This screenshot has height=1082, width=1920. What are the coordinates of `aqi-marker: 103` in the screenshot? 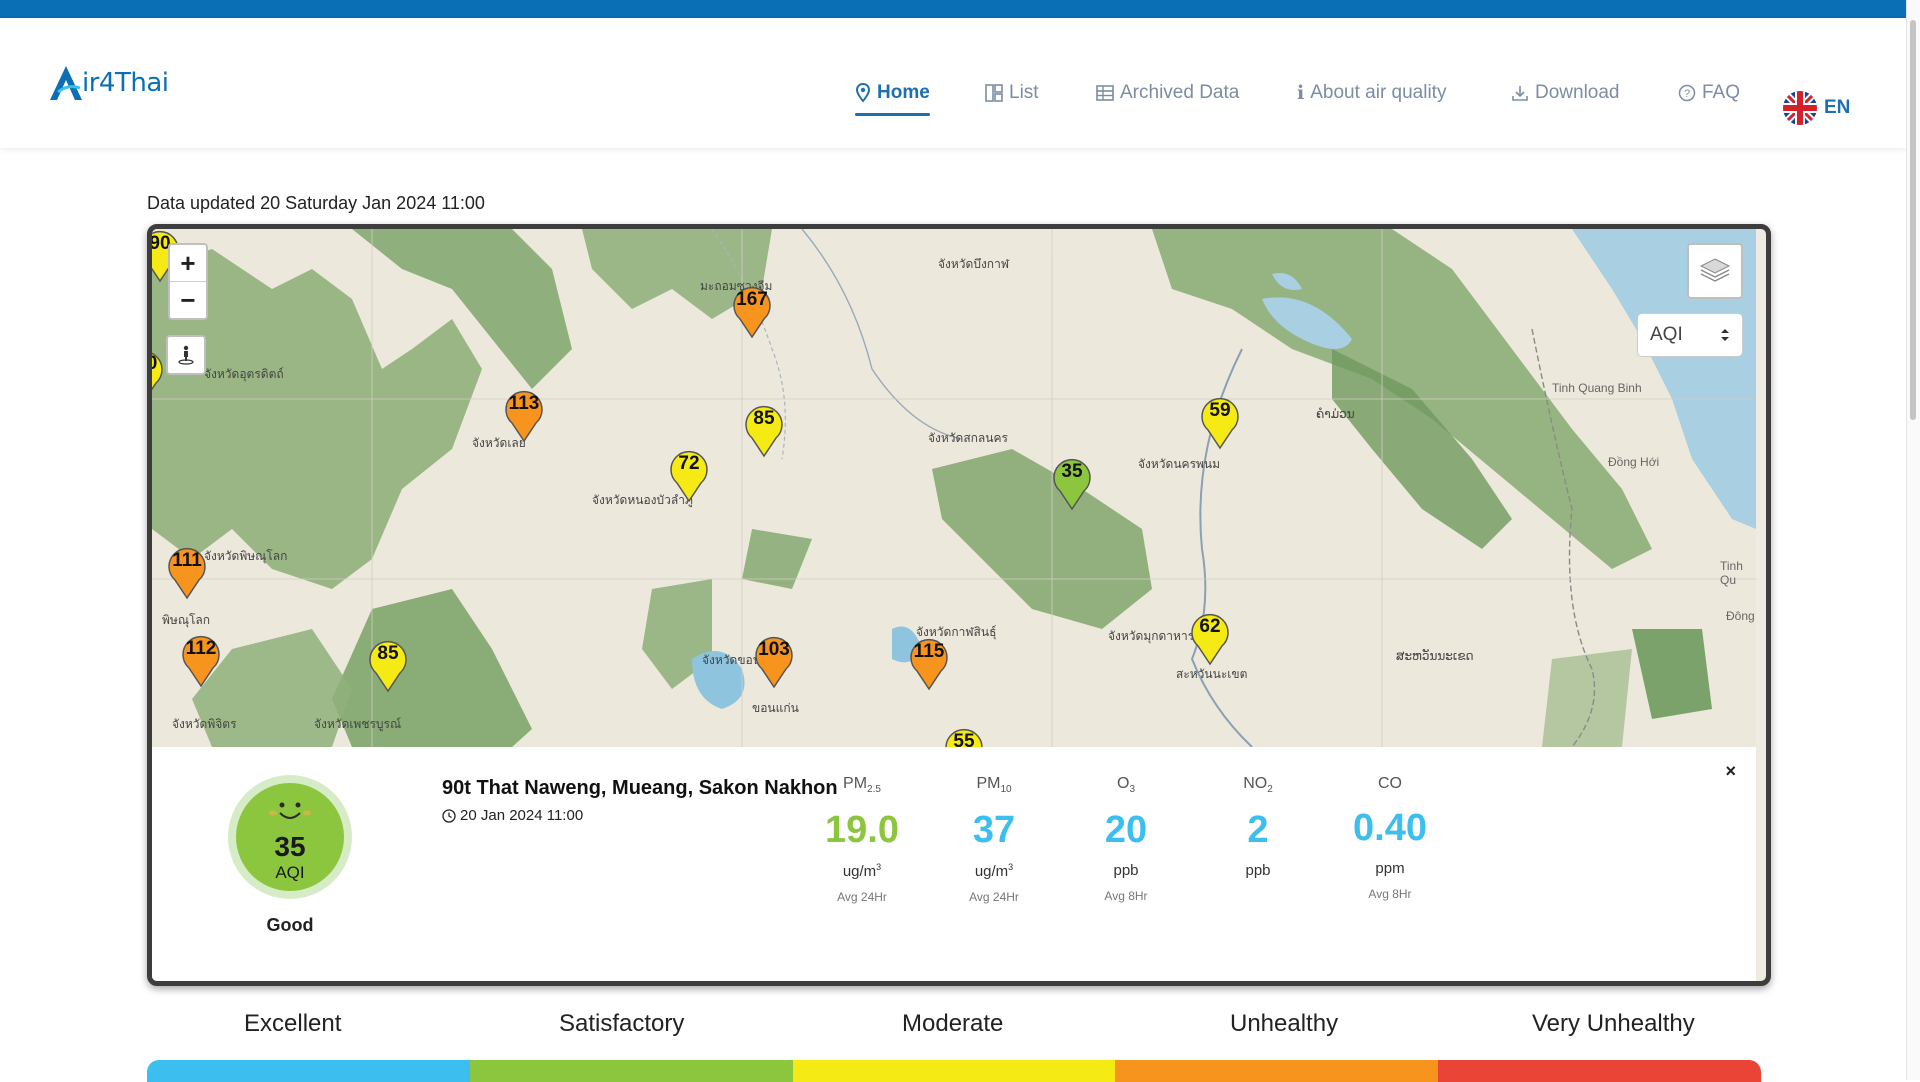 It's located at (774, 662).